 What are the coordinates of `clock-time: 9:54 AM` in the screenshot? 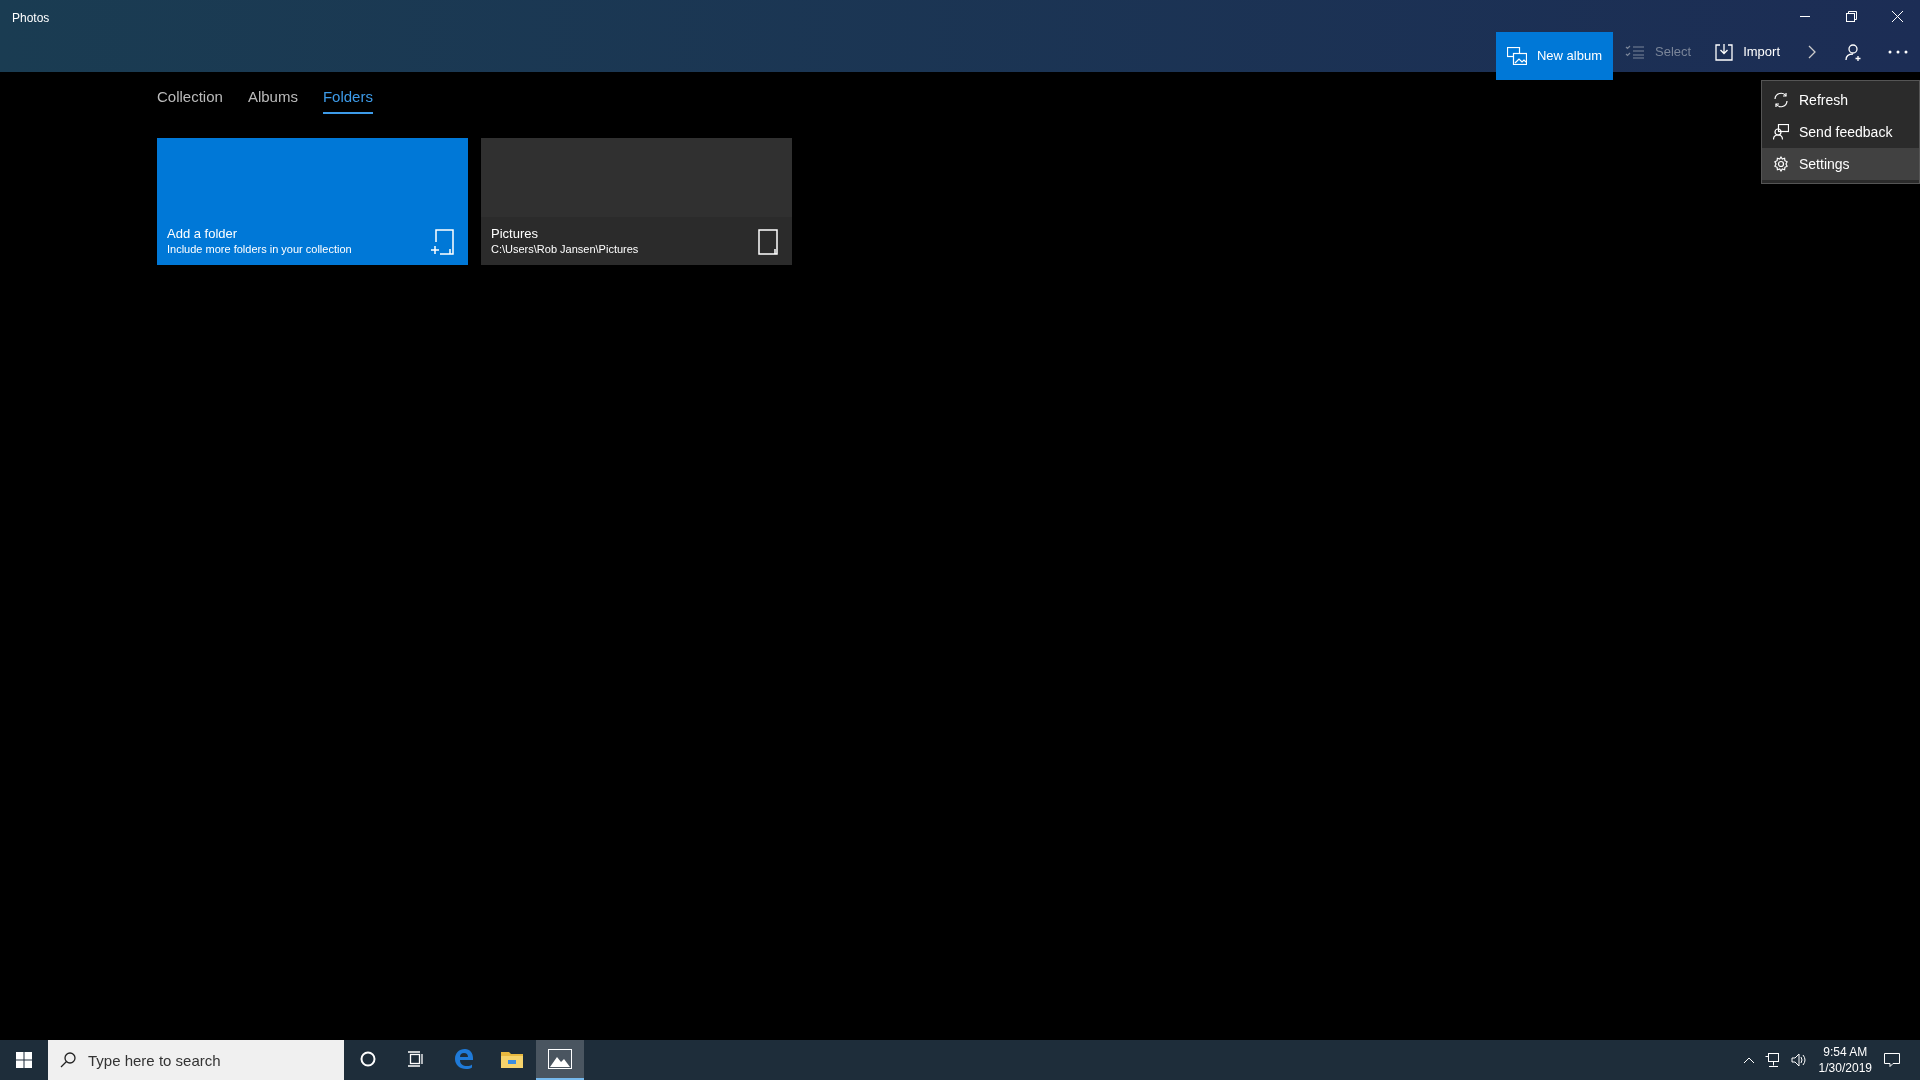 It's located at (1845, 1052).